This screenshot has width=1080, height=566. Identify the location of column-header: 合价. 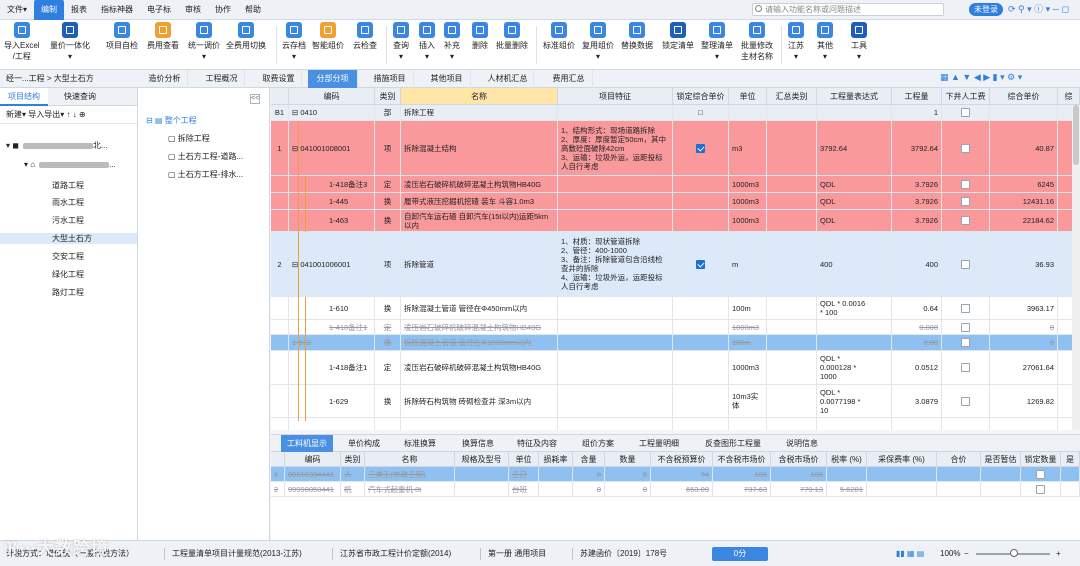
(959, 459).